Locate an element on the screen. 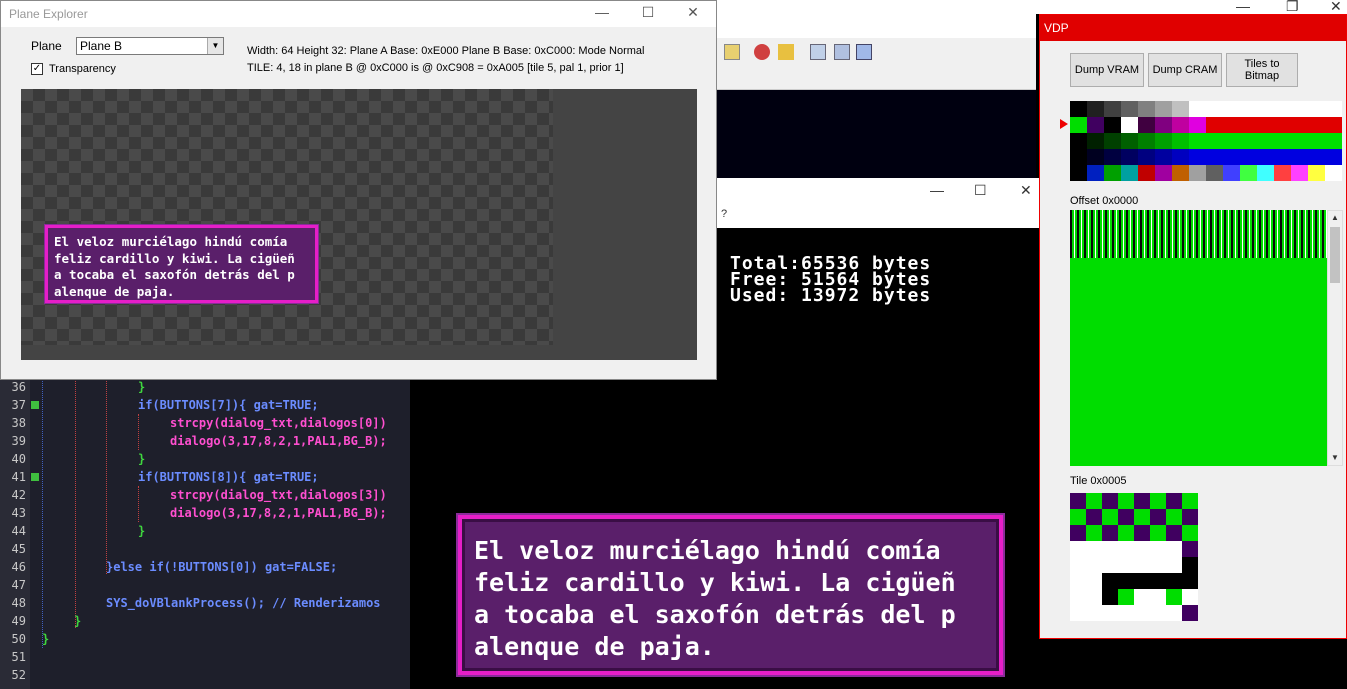 This screenshot has width=1347, height=689. vram-scrollbar: ▲ ▼ is located at coordinates (1335, 338).